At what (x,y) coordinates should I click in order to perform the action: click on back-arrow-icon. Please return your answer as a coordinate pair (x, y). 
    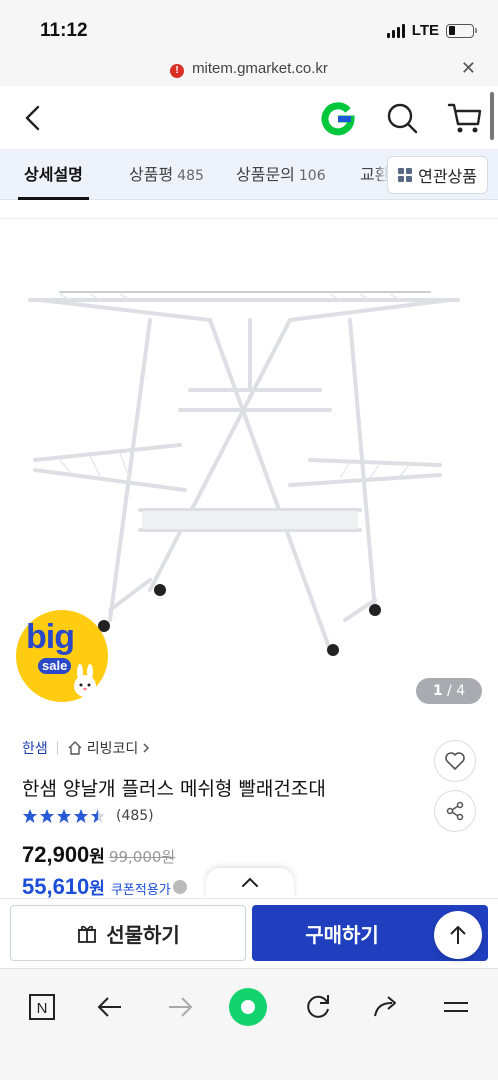
    Looking at the image, I should click on (109, 1007).